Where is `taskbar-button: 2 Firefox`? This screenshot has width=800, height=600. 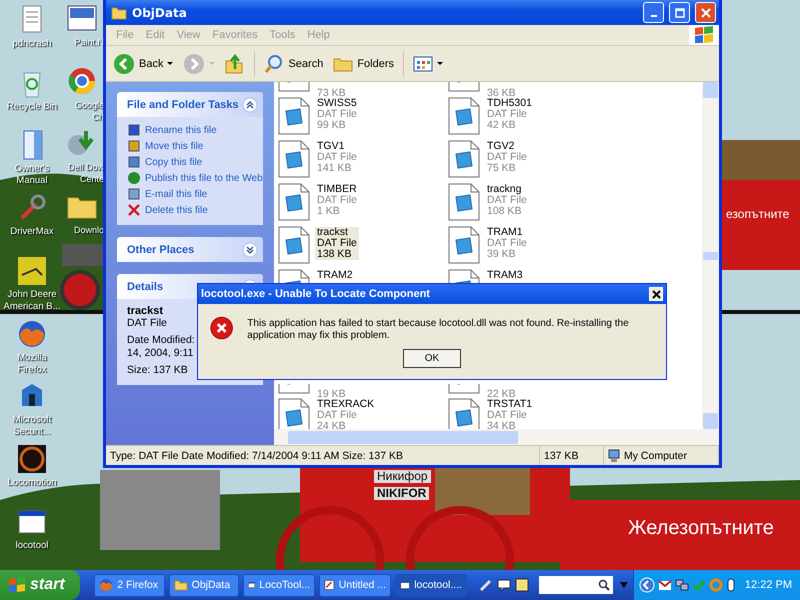 taskbar-button: 2 Firefox is located at coordinates (129, 585).